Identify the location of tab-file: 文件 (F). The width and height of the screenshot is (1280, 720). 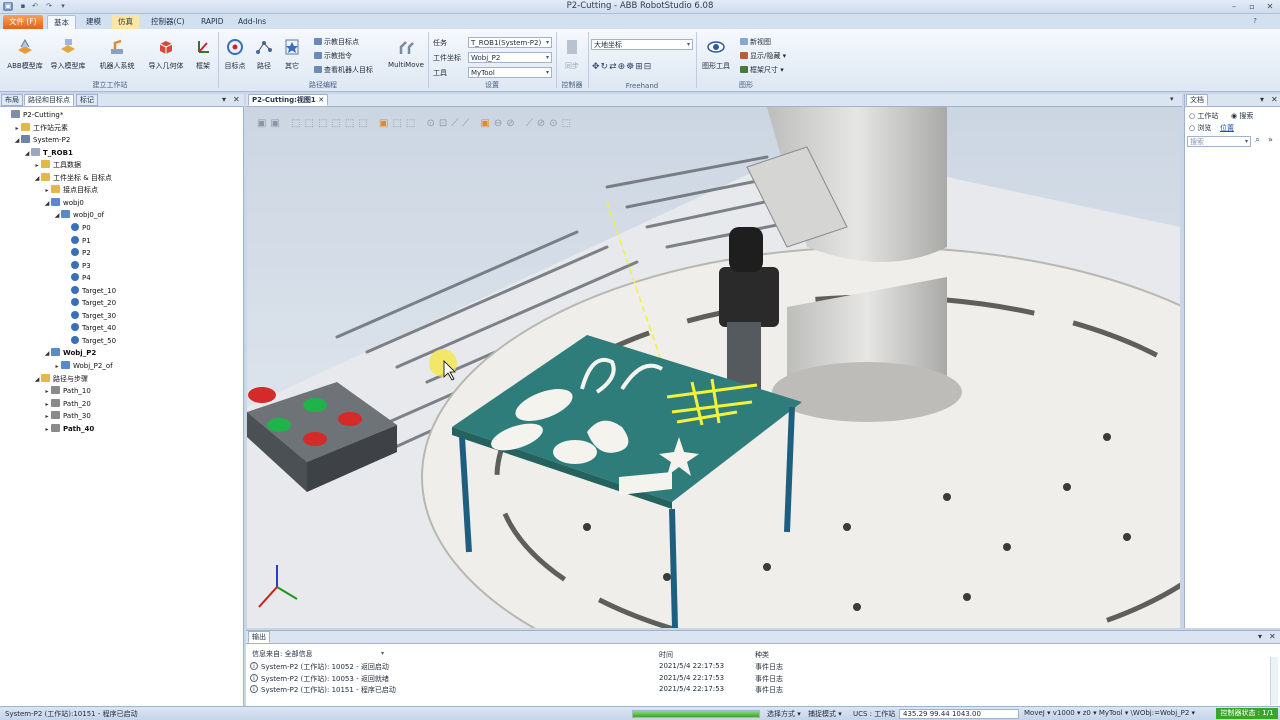
(23, 22).